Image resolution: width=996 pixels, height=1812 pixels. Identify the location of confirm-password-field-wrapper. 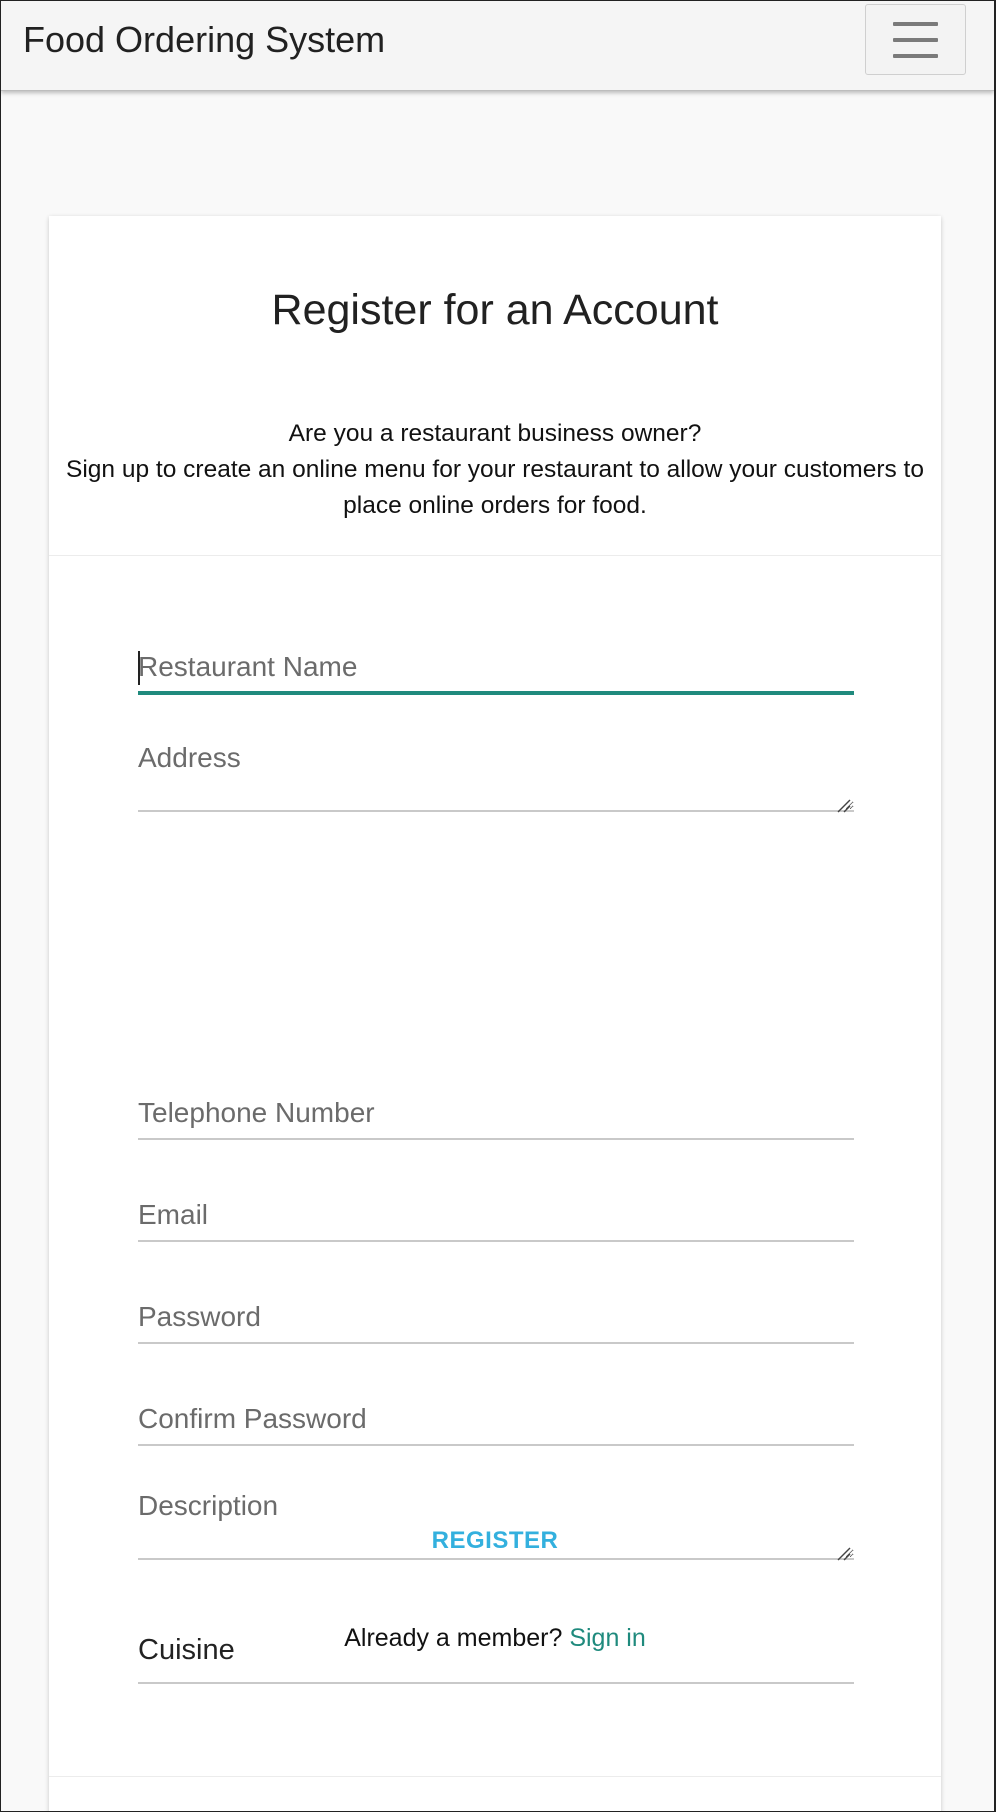
(496, 1420).